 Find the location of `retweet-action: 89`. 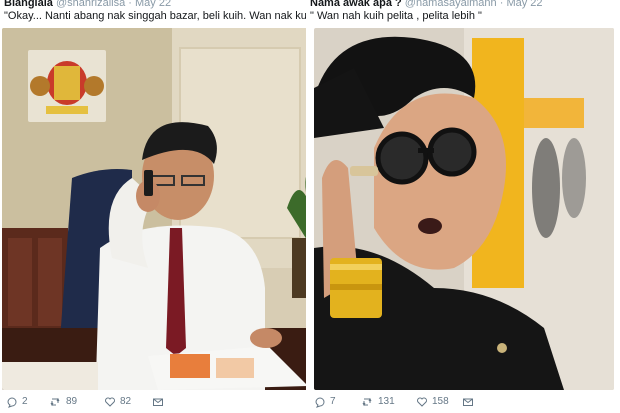

retweet-action: 89 is located at coordinates (63, 402).